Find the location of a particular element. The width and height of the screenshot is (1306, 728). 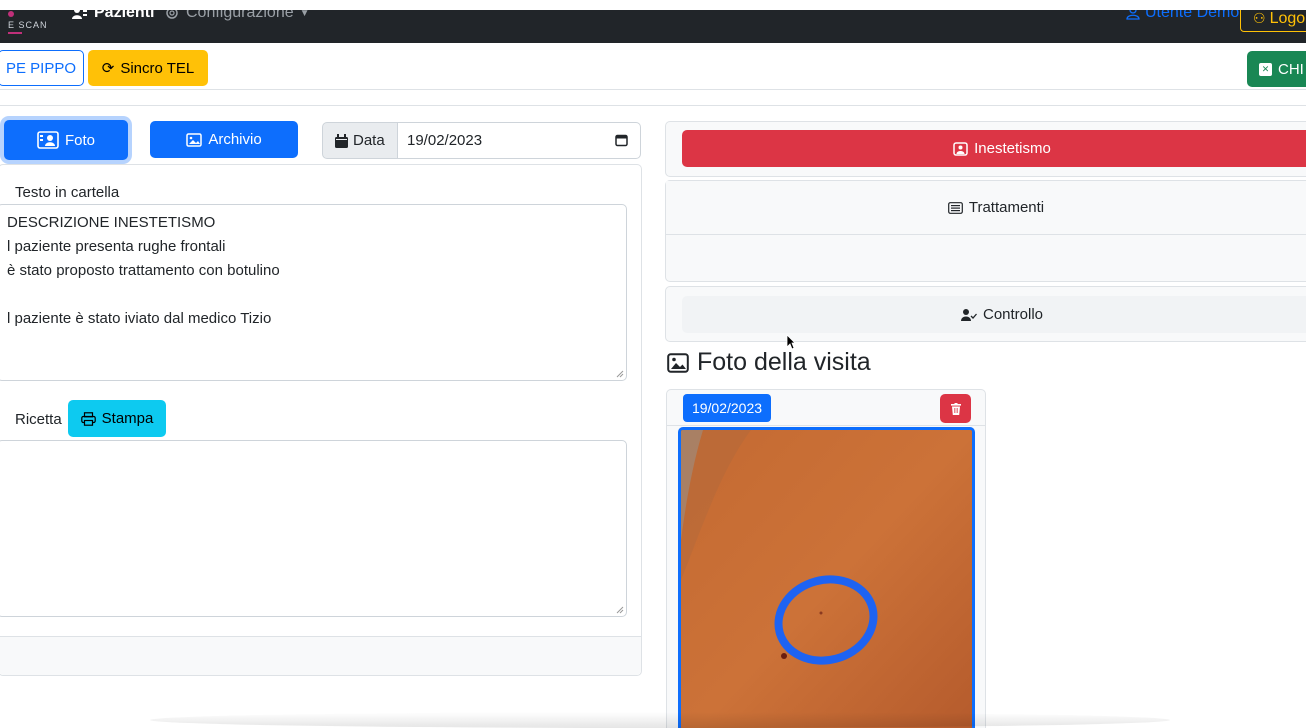

patient-button: PE PIPPO is located at coordinates (42, 68).